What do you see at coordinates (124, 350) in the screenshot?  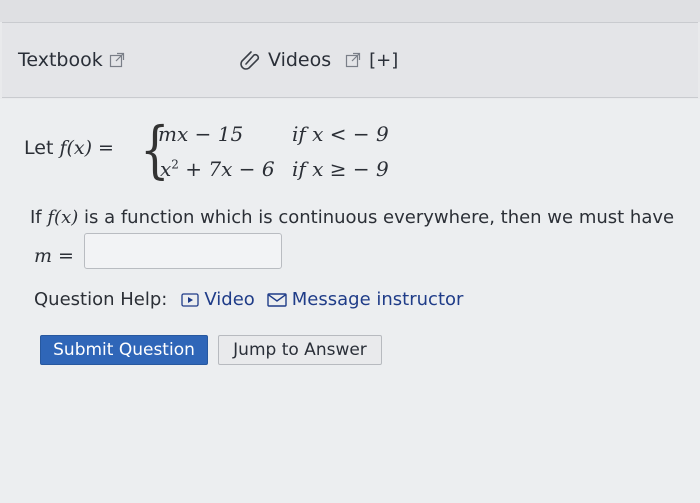 I see `submit-question-button: Submit Question` at bounding box center [124, 350].